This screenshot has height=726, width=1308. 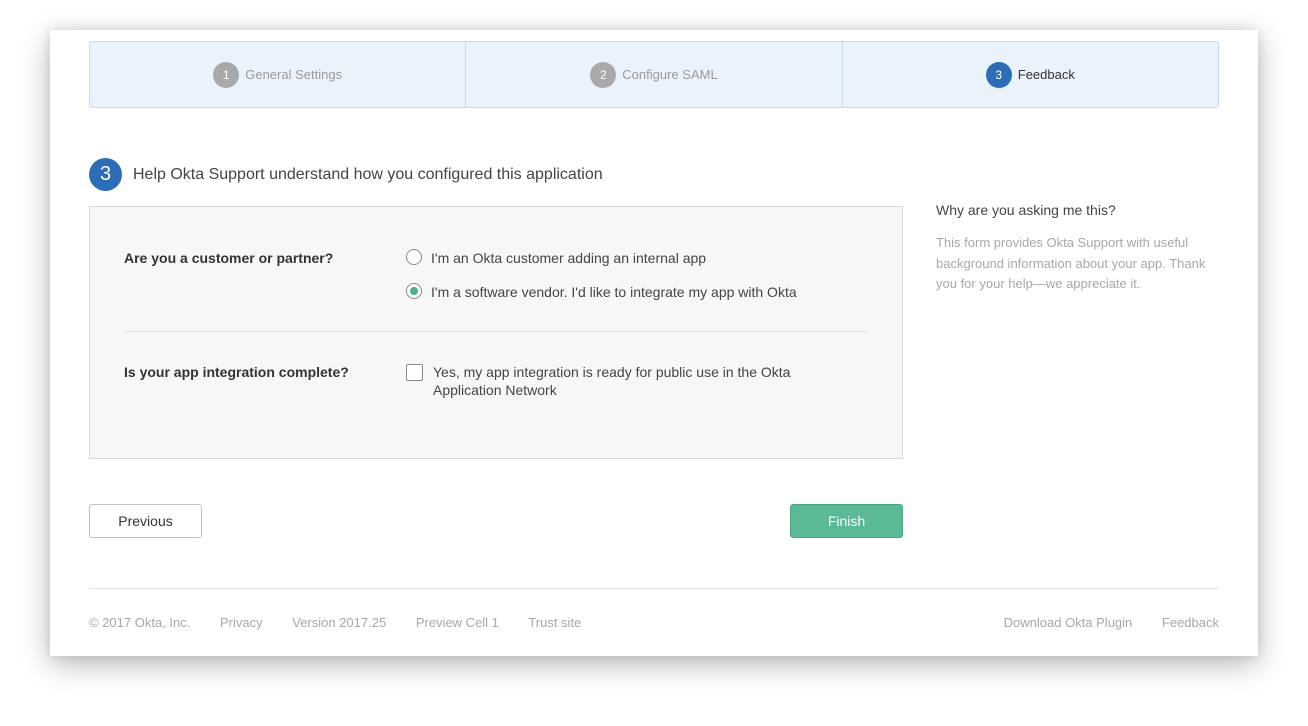 What do you see at coordinates (294, 74) in the screenshot?
I see `step-label: General Settings` at bounding box center [294, 74].